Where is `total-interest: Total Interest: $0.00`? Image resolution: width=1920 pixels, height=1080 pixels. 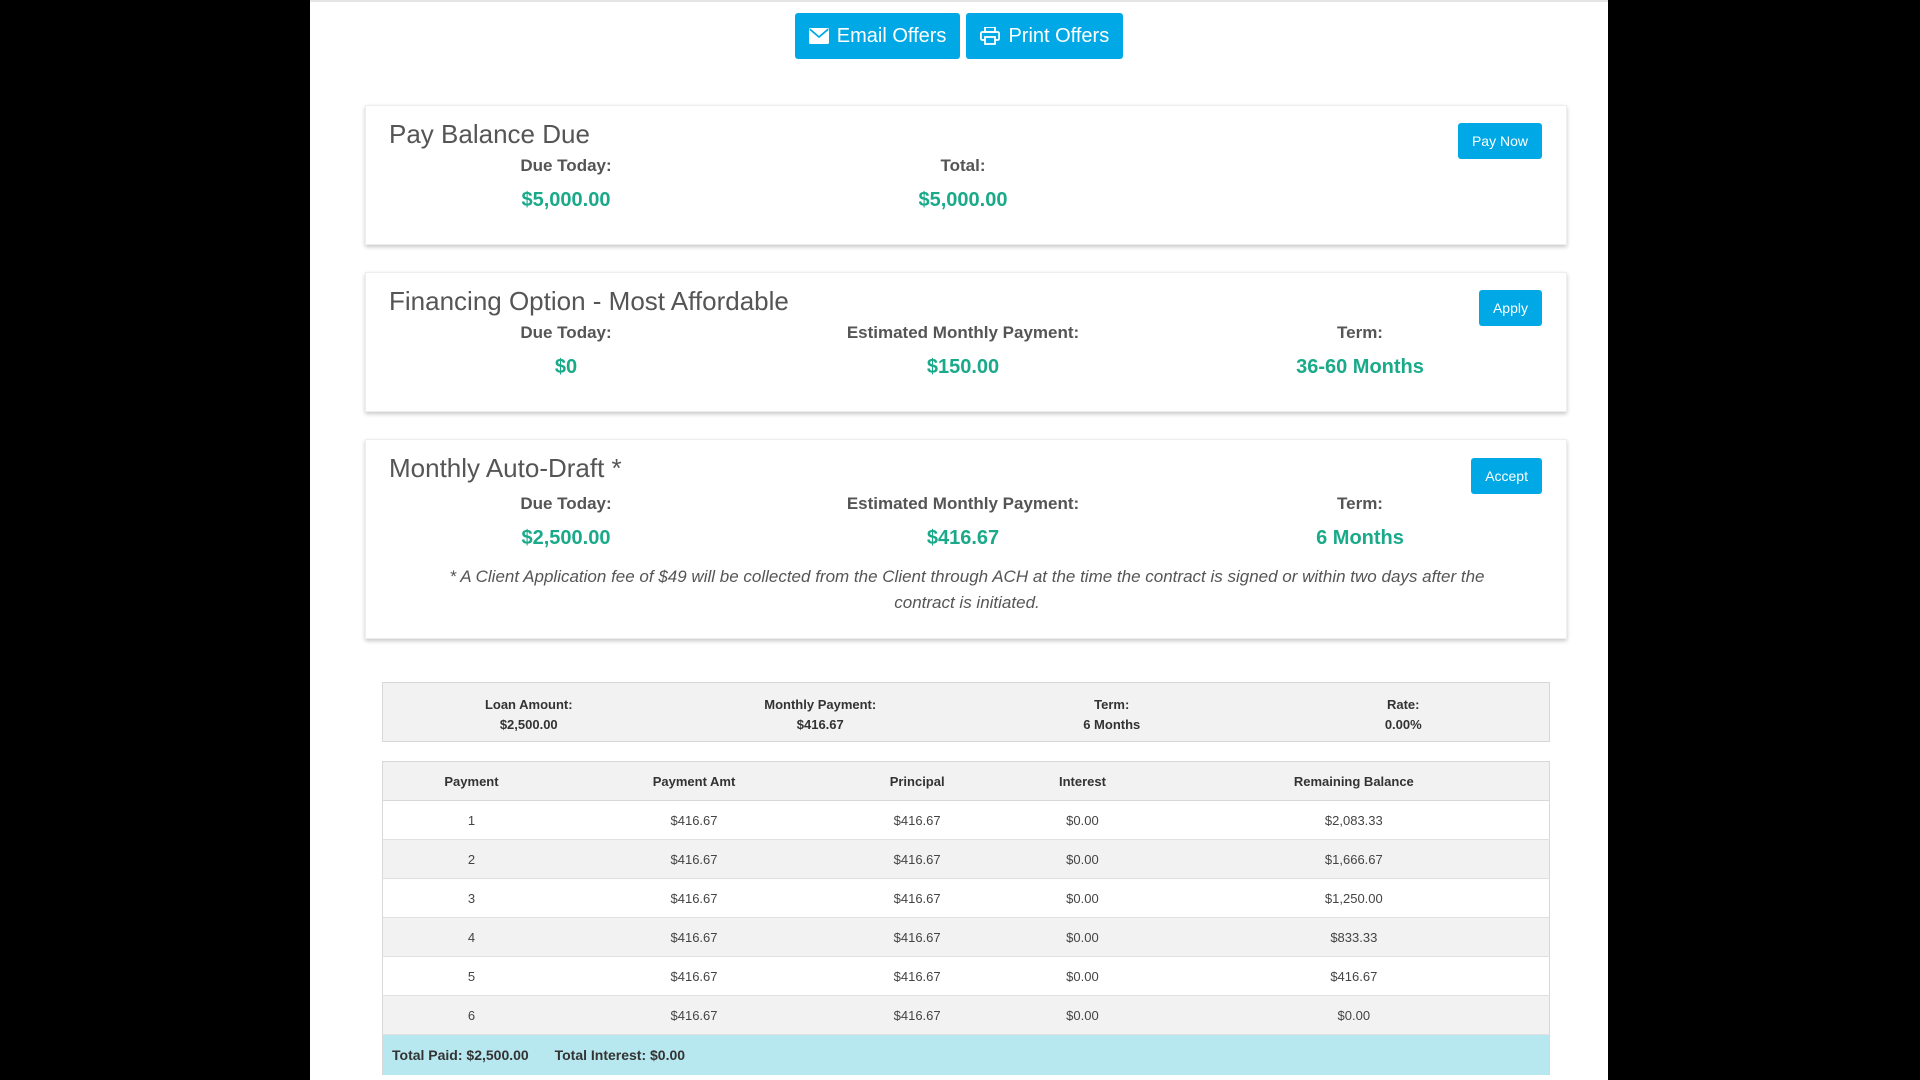 total-interest: Total Interest: $0.00 is located at coordinates (620, 1054).